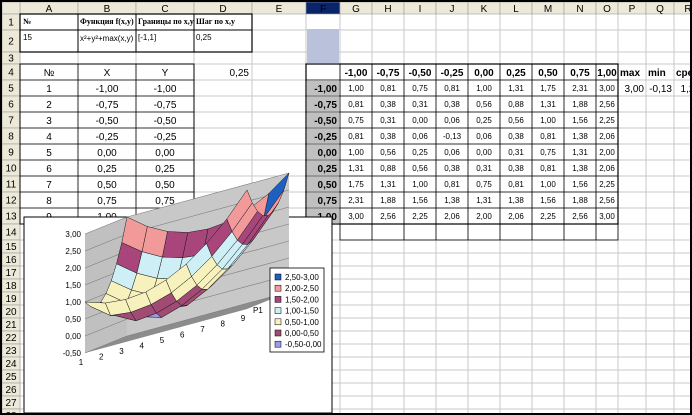 The height and width of the screenshot is (415, 692). What do you see at coordinates (73, 268) in the screenshot?
I see `z-axis-tick-label: 2,00` at bounding box center [73, 268].